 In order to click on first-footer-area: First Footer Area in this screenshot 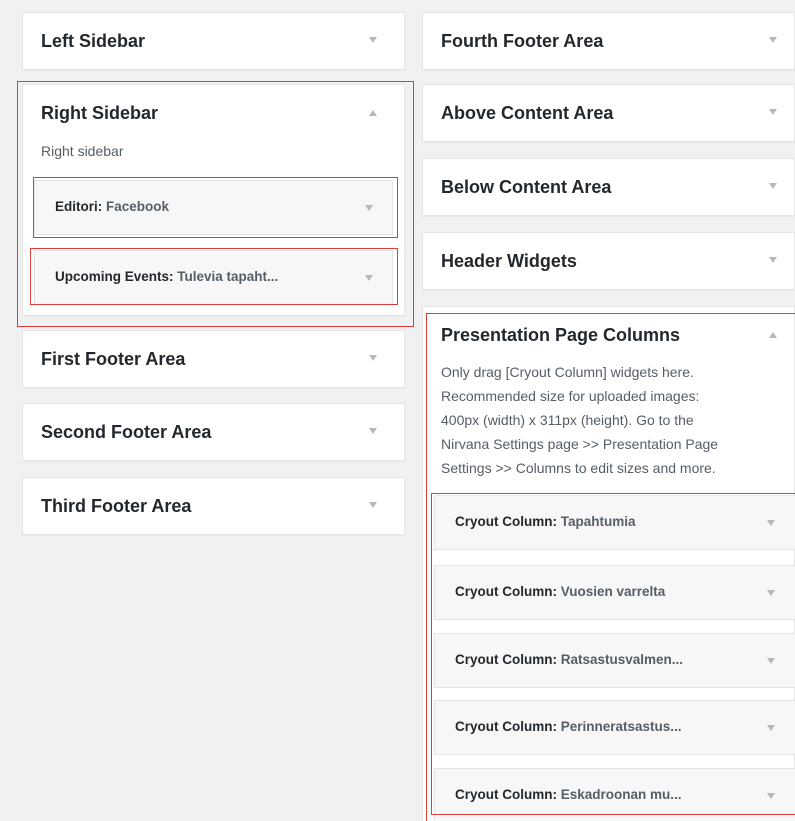, I will do `click(213, 359)`.